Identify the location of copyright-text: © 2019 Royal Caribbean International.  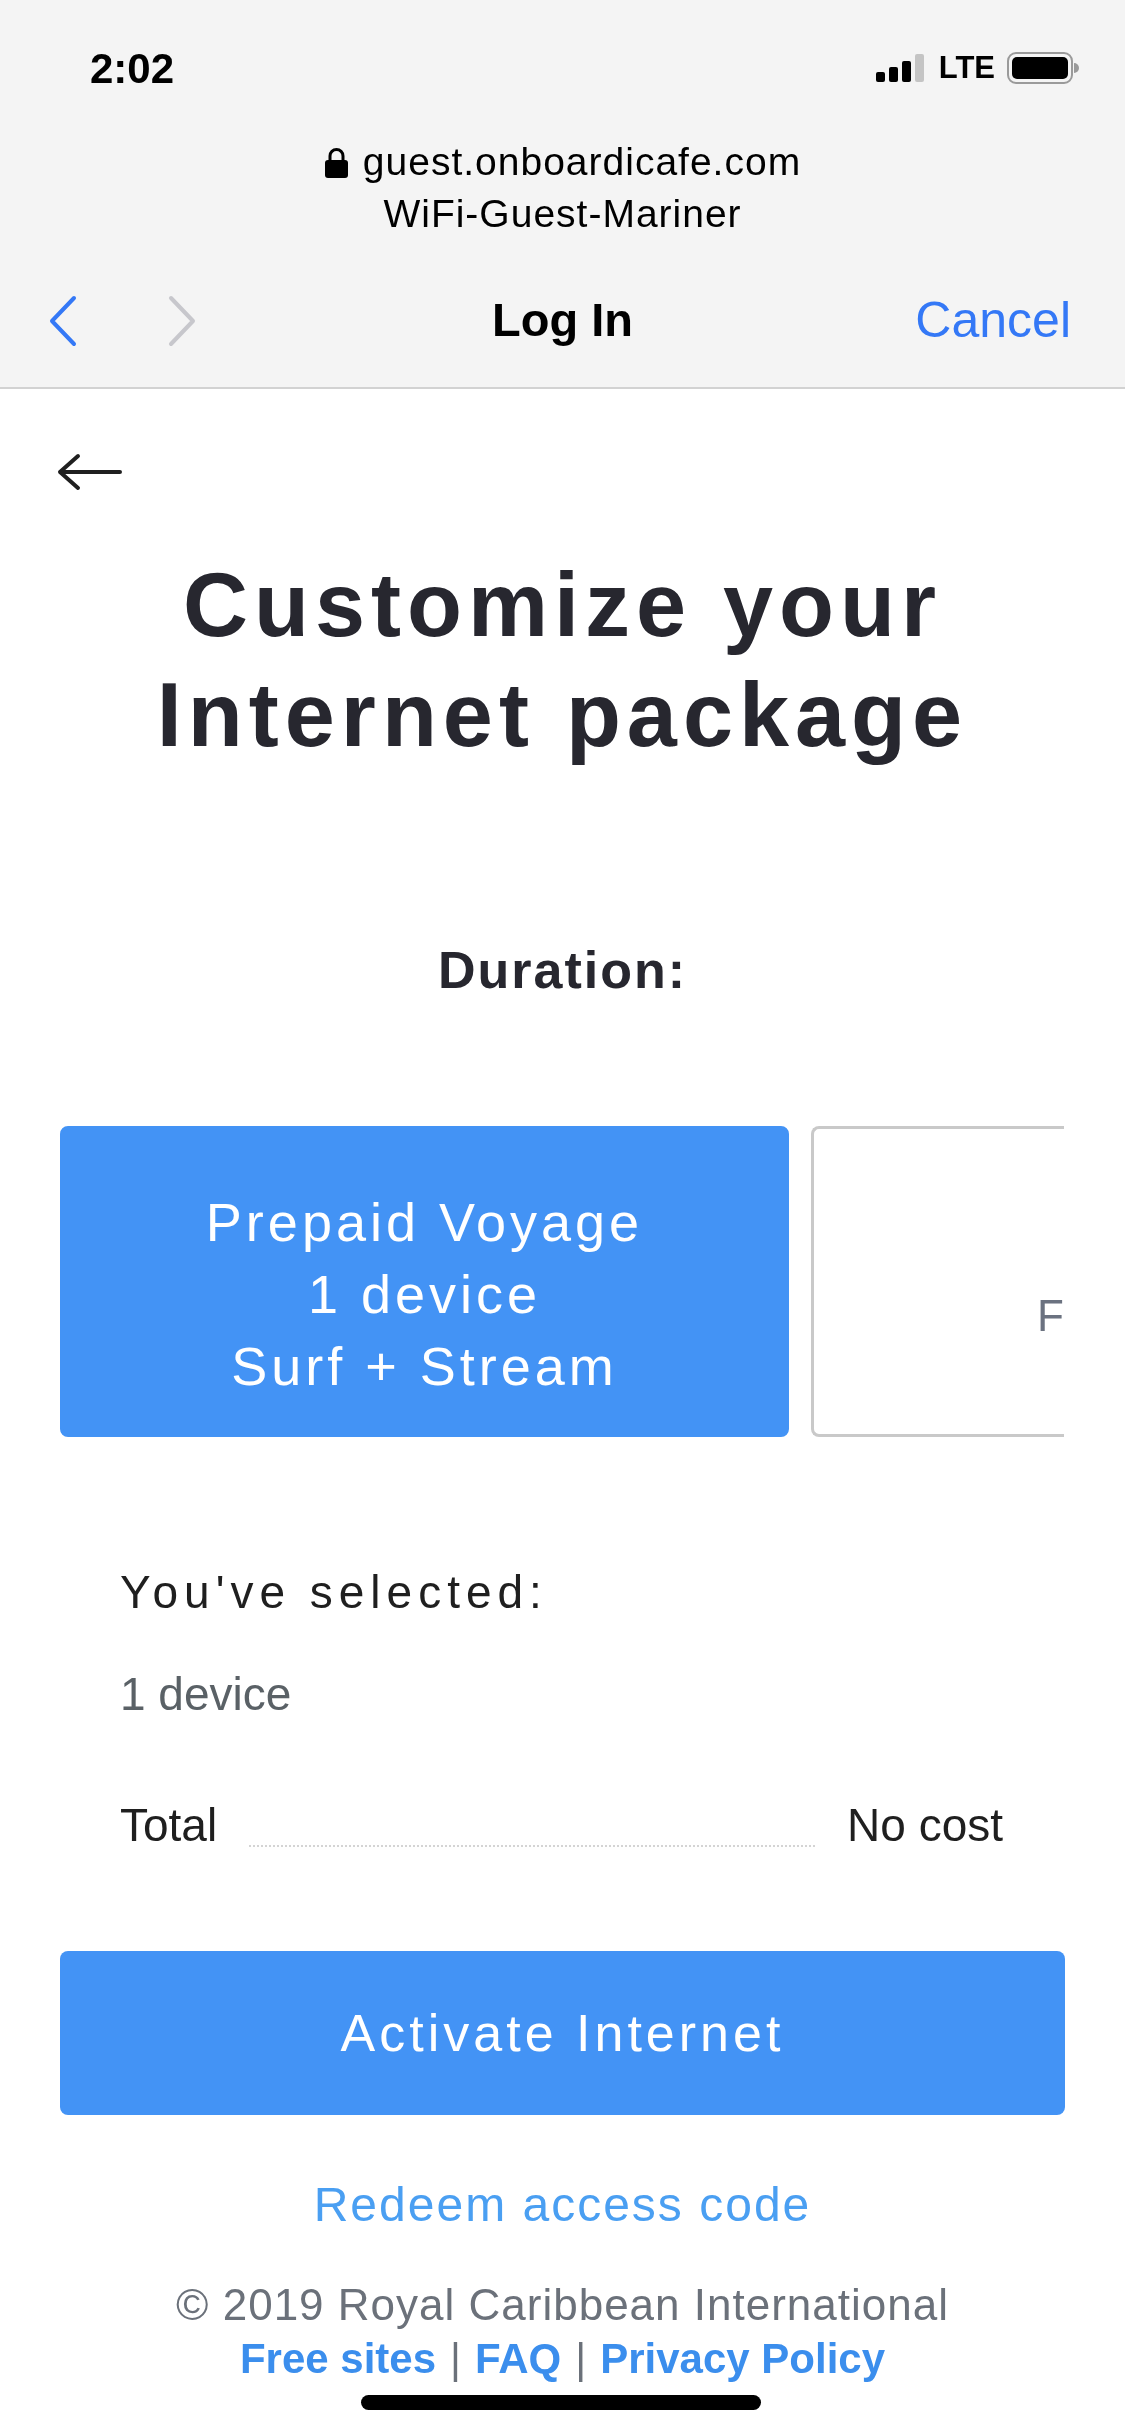
(562, 2305).